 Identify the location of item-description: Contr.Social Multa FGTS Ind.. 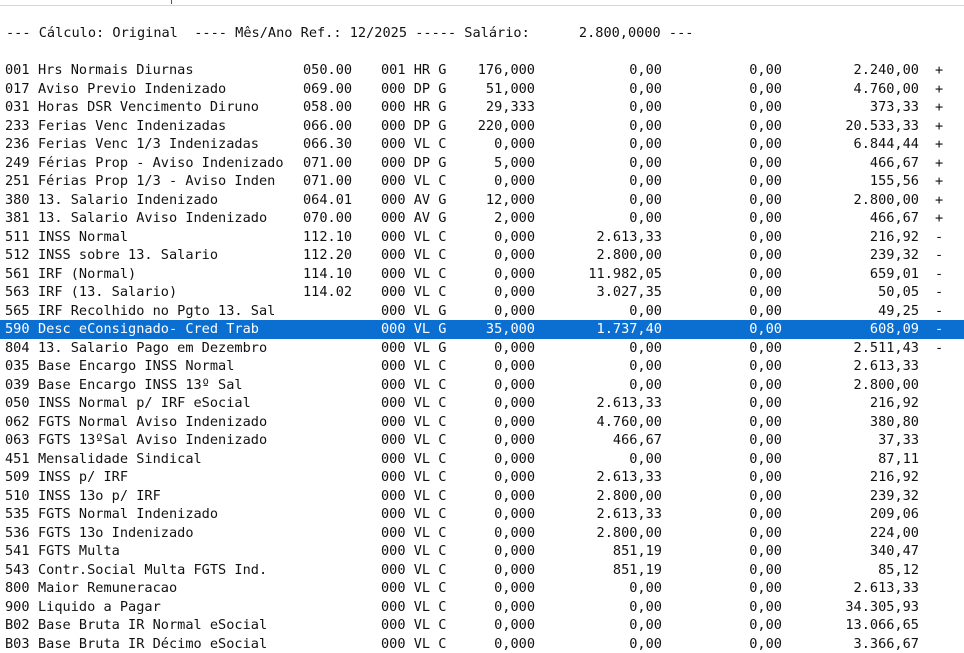
(152, 570).